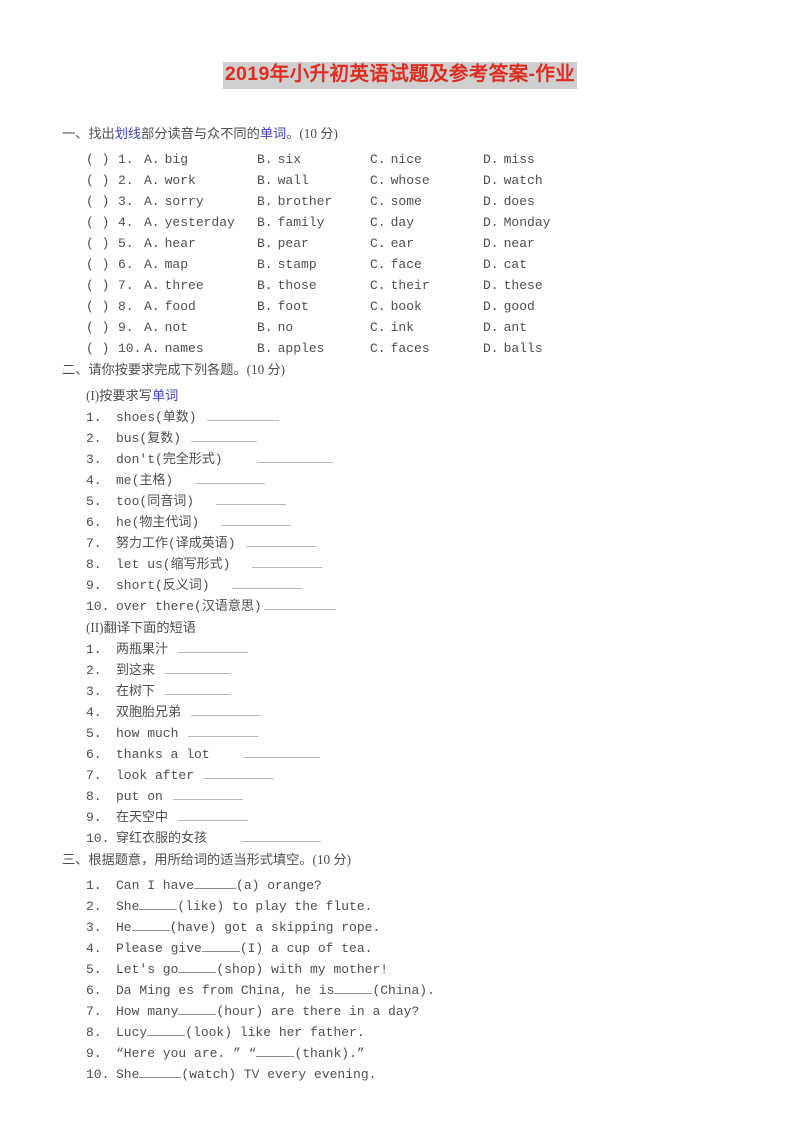 This screenshot has width=800, height=1132. Describe the element at coordinates (423, 606) in the screenshot. I see `write-word-row: 10. over there(汉语意思)` at that location.